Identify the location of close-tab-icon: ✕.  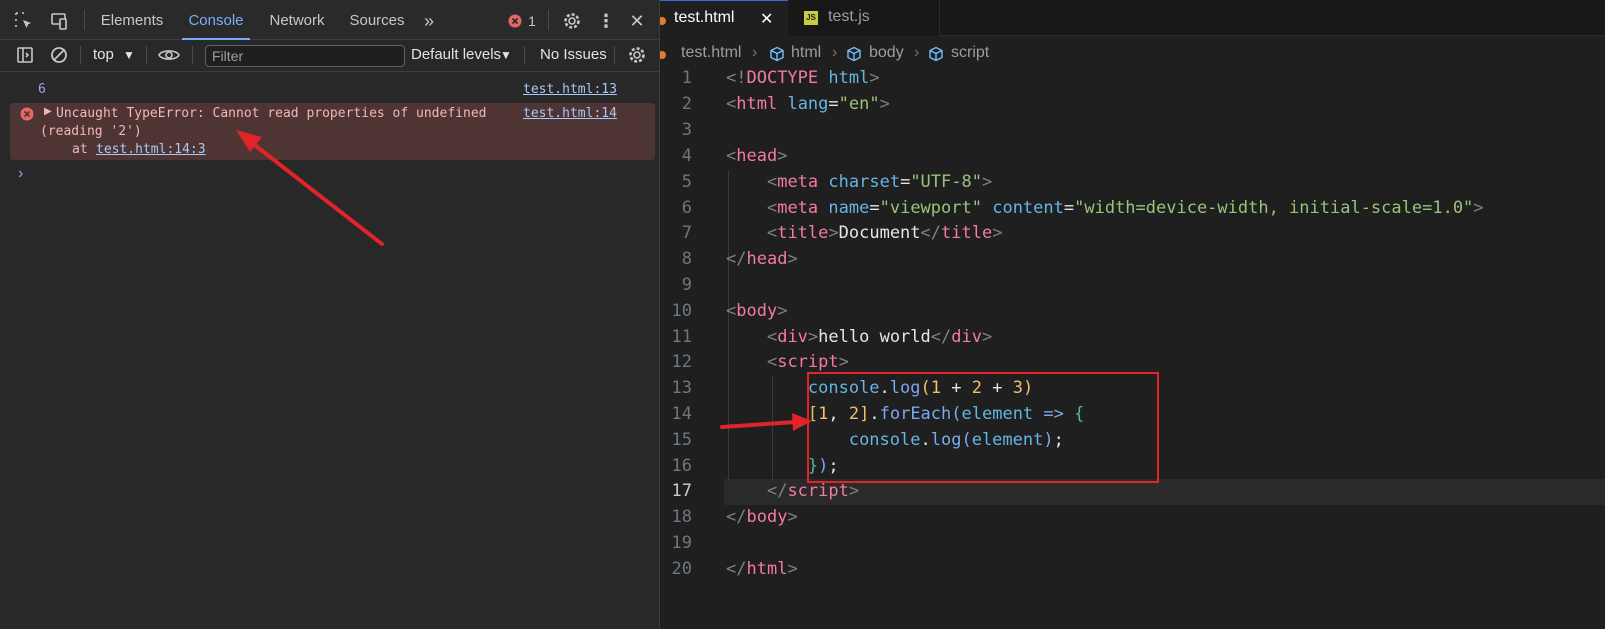
(766, 19).